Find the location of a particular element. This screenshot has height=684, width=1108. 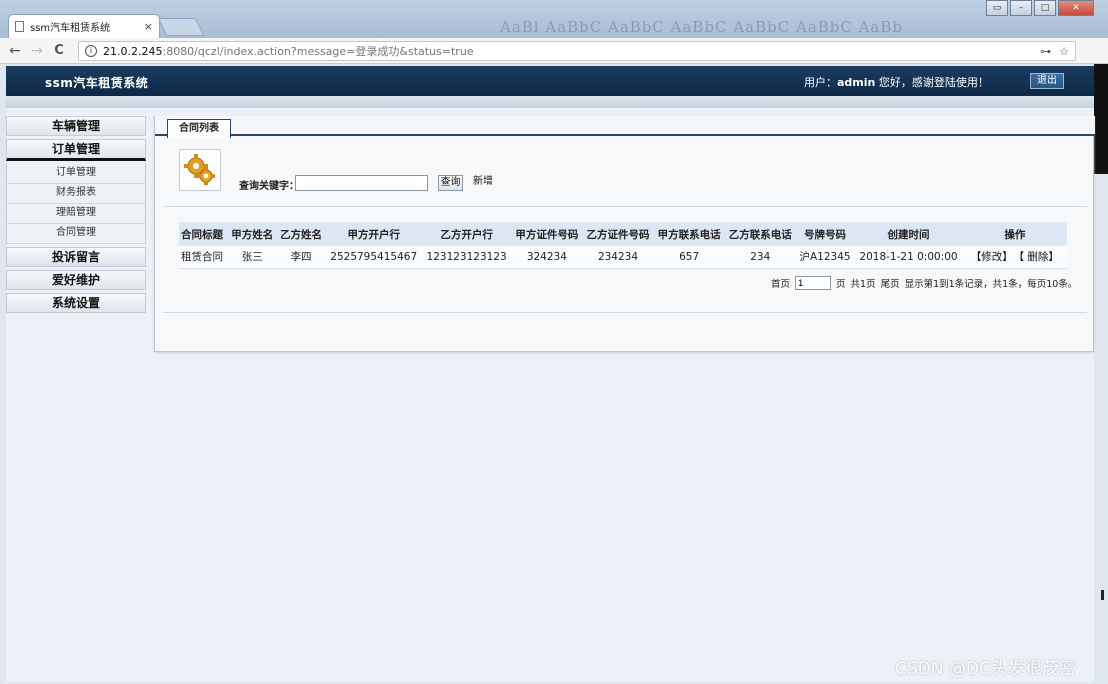

user-greeting: 用户：admin 您好，感谢登陆使用！ is located at coordinates (896, 82).